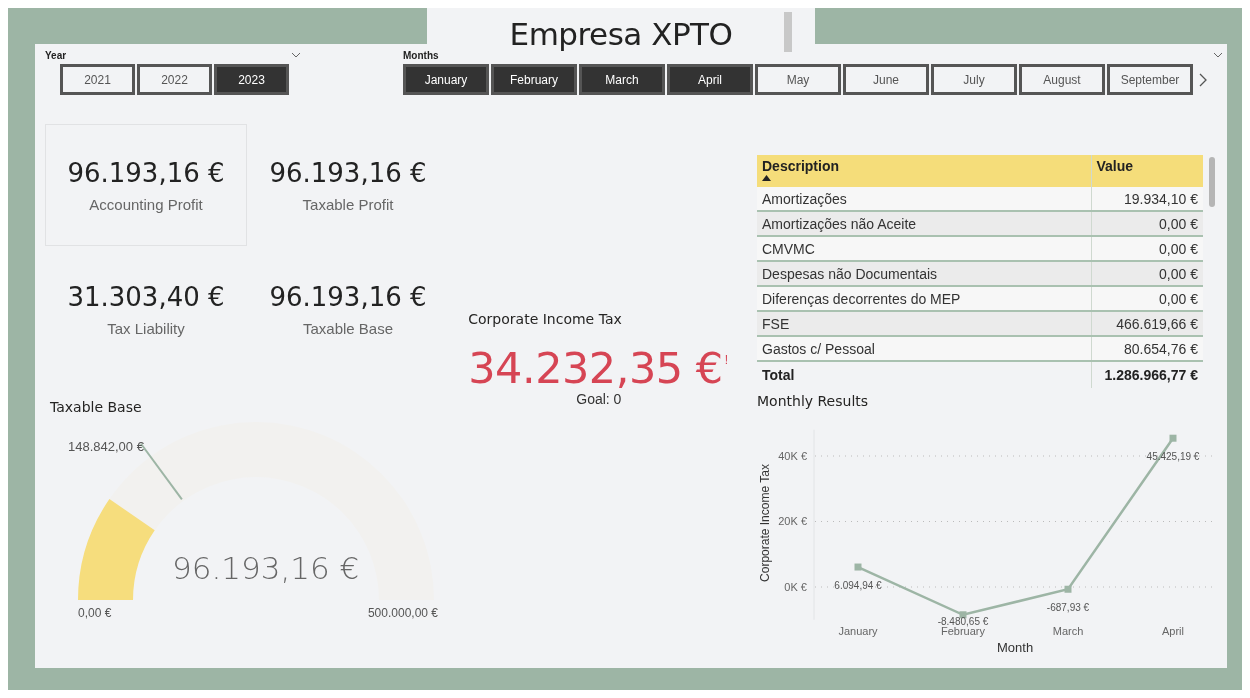 The height and width of the screenshot is (698, 1250). Describe the element at coordinates (1150, 79) in the screenshot. I see `month-tile: September` at that location.